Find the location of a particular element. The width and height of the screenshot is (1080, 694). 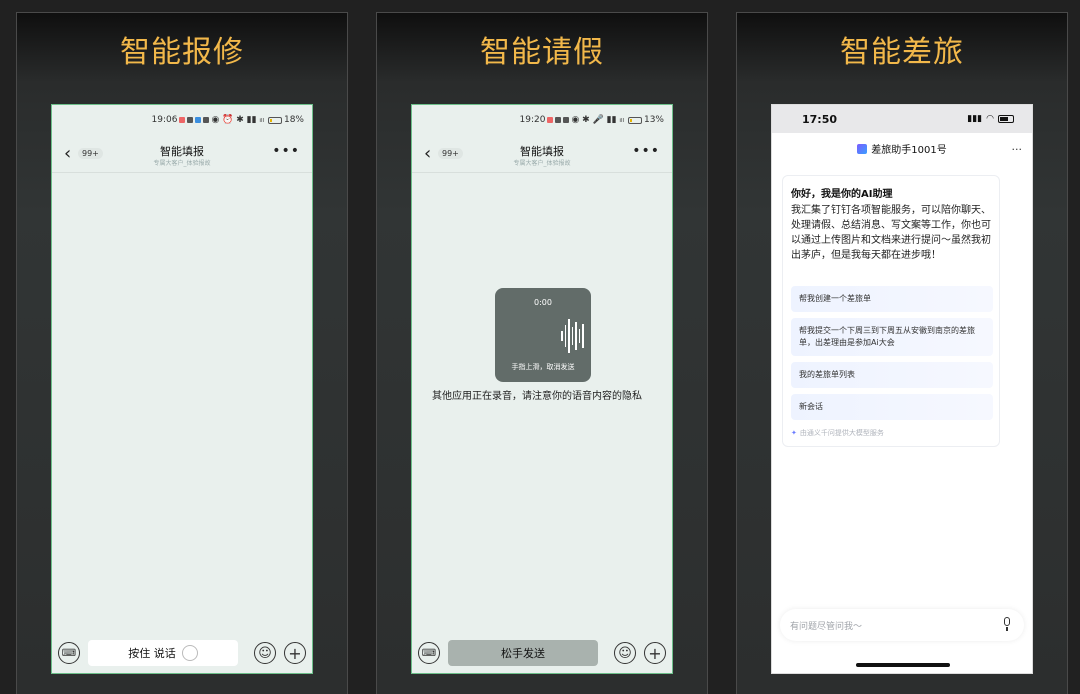

input-bar: ⌨ 松手发送 ☺ + is located at coordinates (542, 655).